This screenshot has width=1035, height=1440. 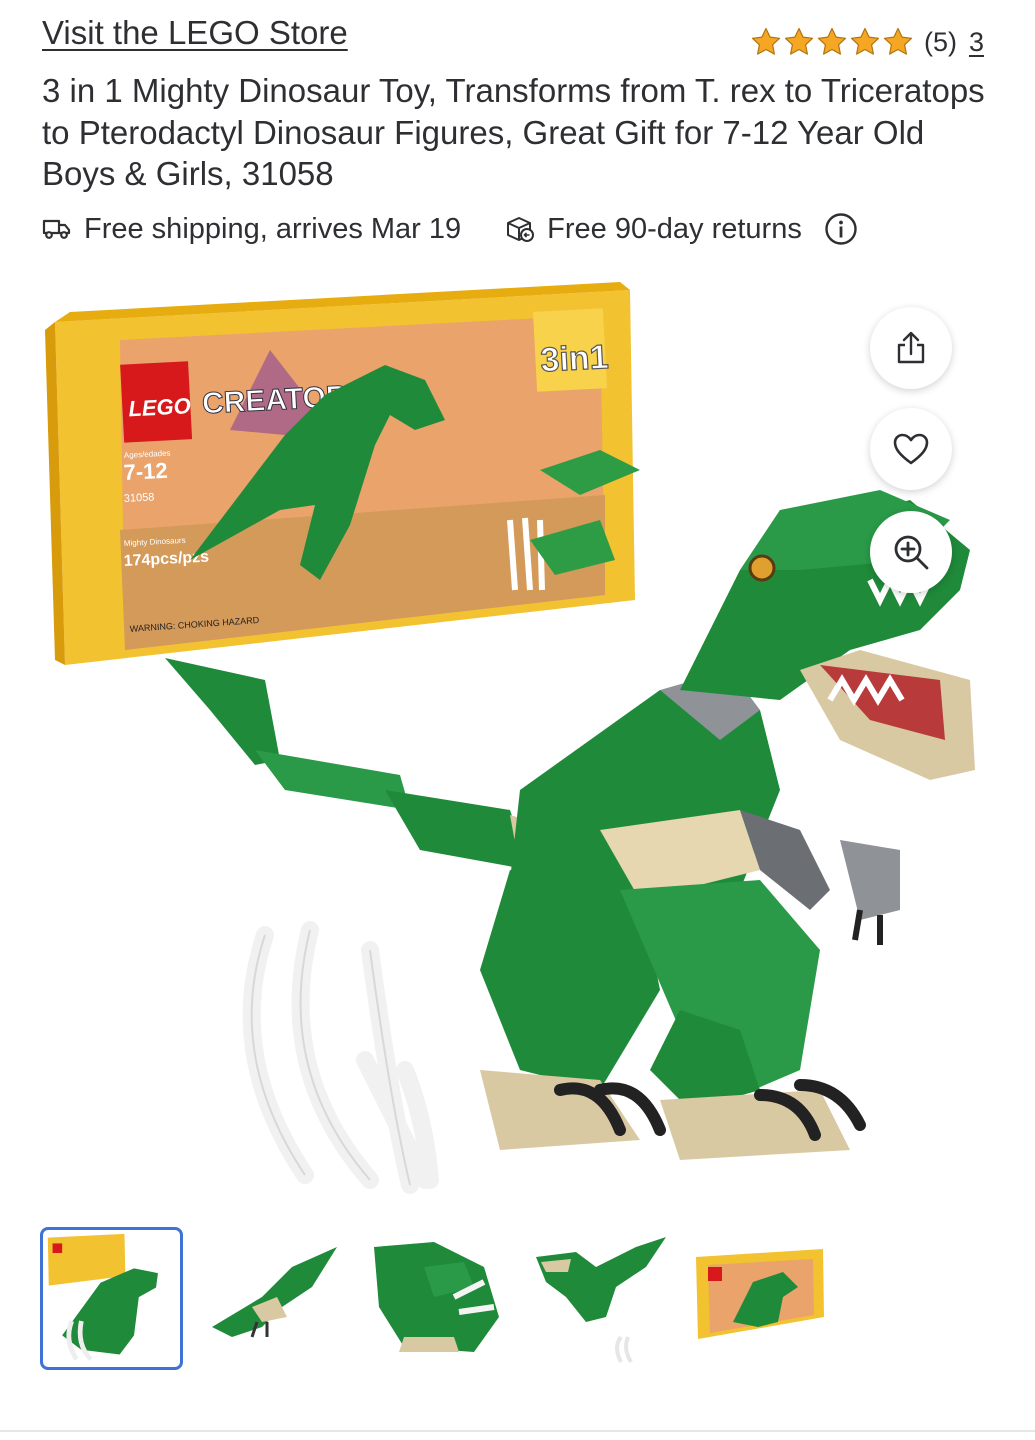 I want to click on review-count-link: 3, so click(x=976, y=42).